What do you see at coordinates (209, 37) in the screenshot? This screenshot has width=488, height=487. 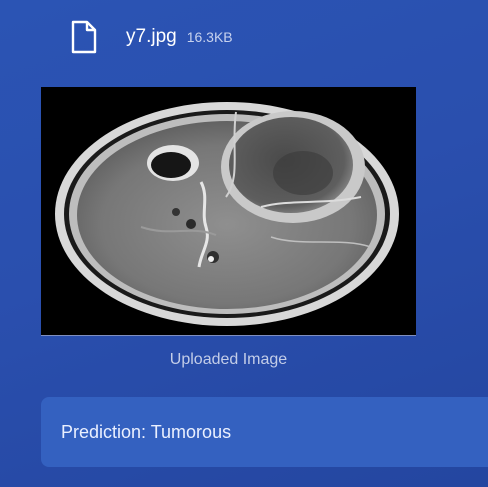 I see `file-size: 16.3KB` at bounding box center [209, 37].